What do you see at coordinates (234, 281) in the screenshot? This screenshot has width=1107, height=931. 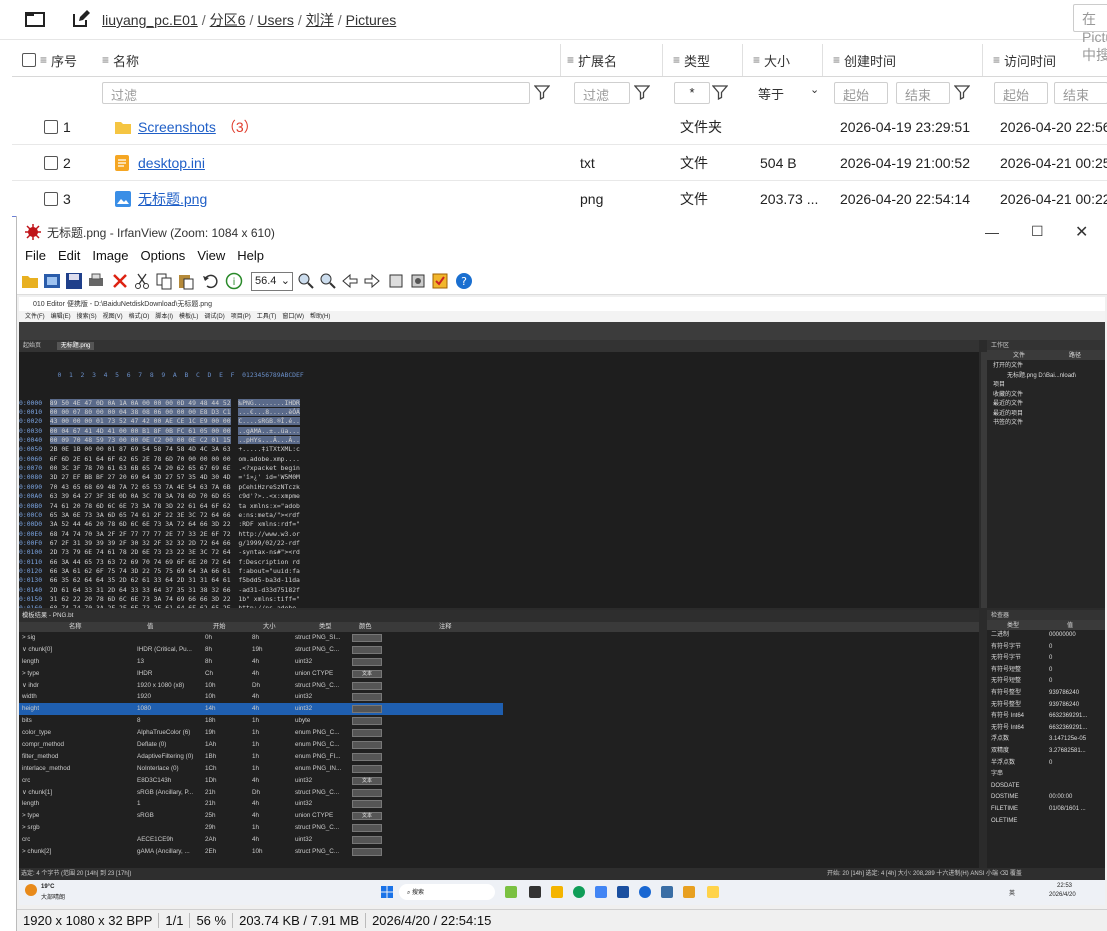 I see `info-icon: i` at bounding box center [234, 281].